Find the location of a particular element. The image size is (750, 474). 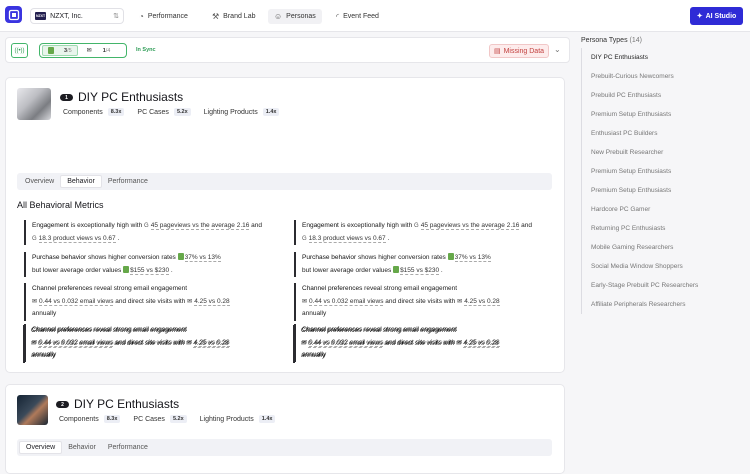

persona-type-item: Prebuild PC Enthusiasts is located at coordinates (661, 95).